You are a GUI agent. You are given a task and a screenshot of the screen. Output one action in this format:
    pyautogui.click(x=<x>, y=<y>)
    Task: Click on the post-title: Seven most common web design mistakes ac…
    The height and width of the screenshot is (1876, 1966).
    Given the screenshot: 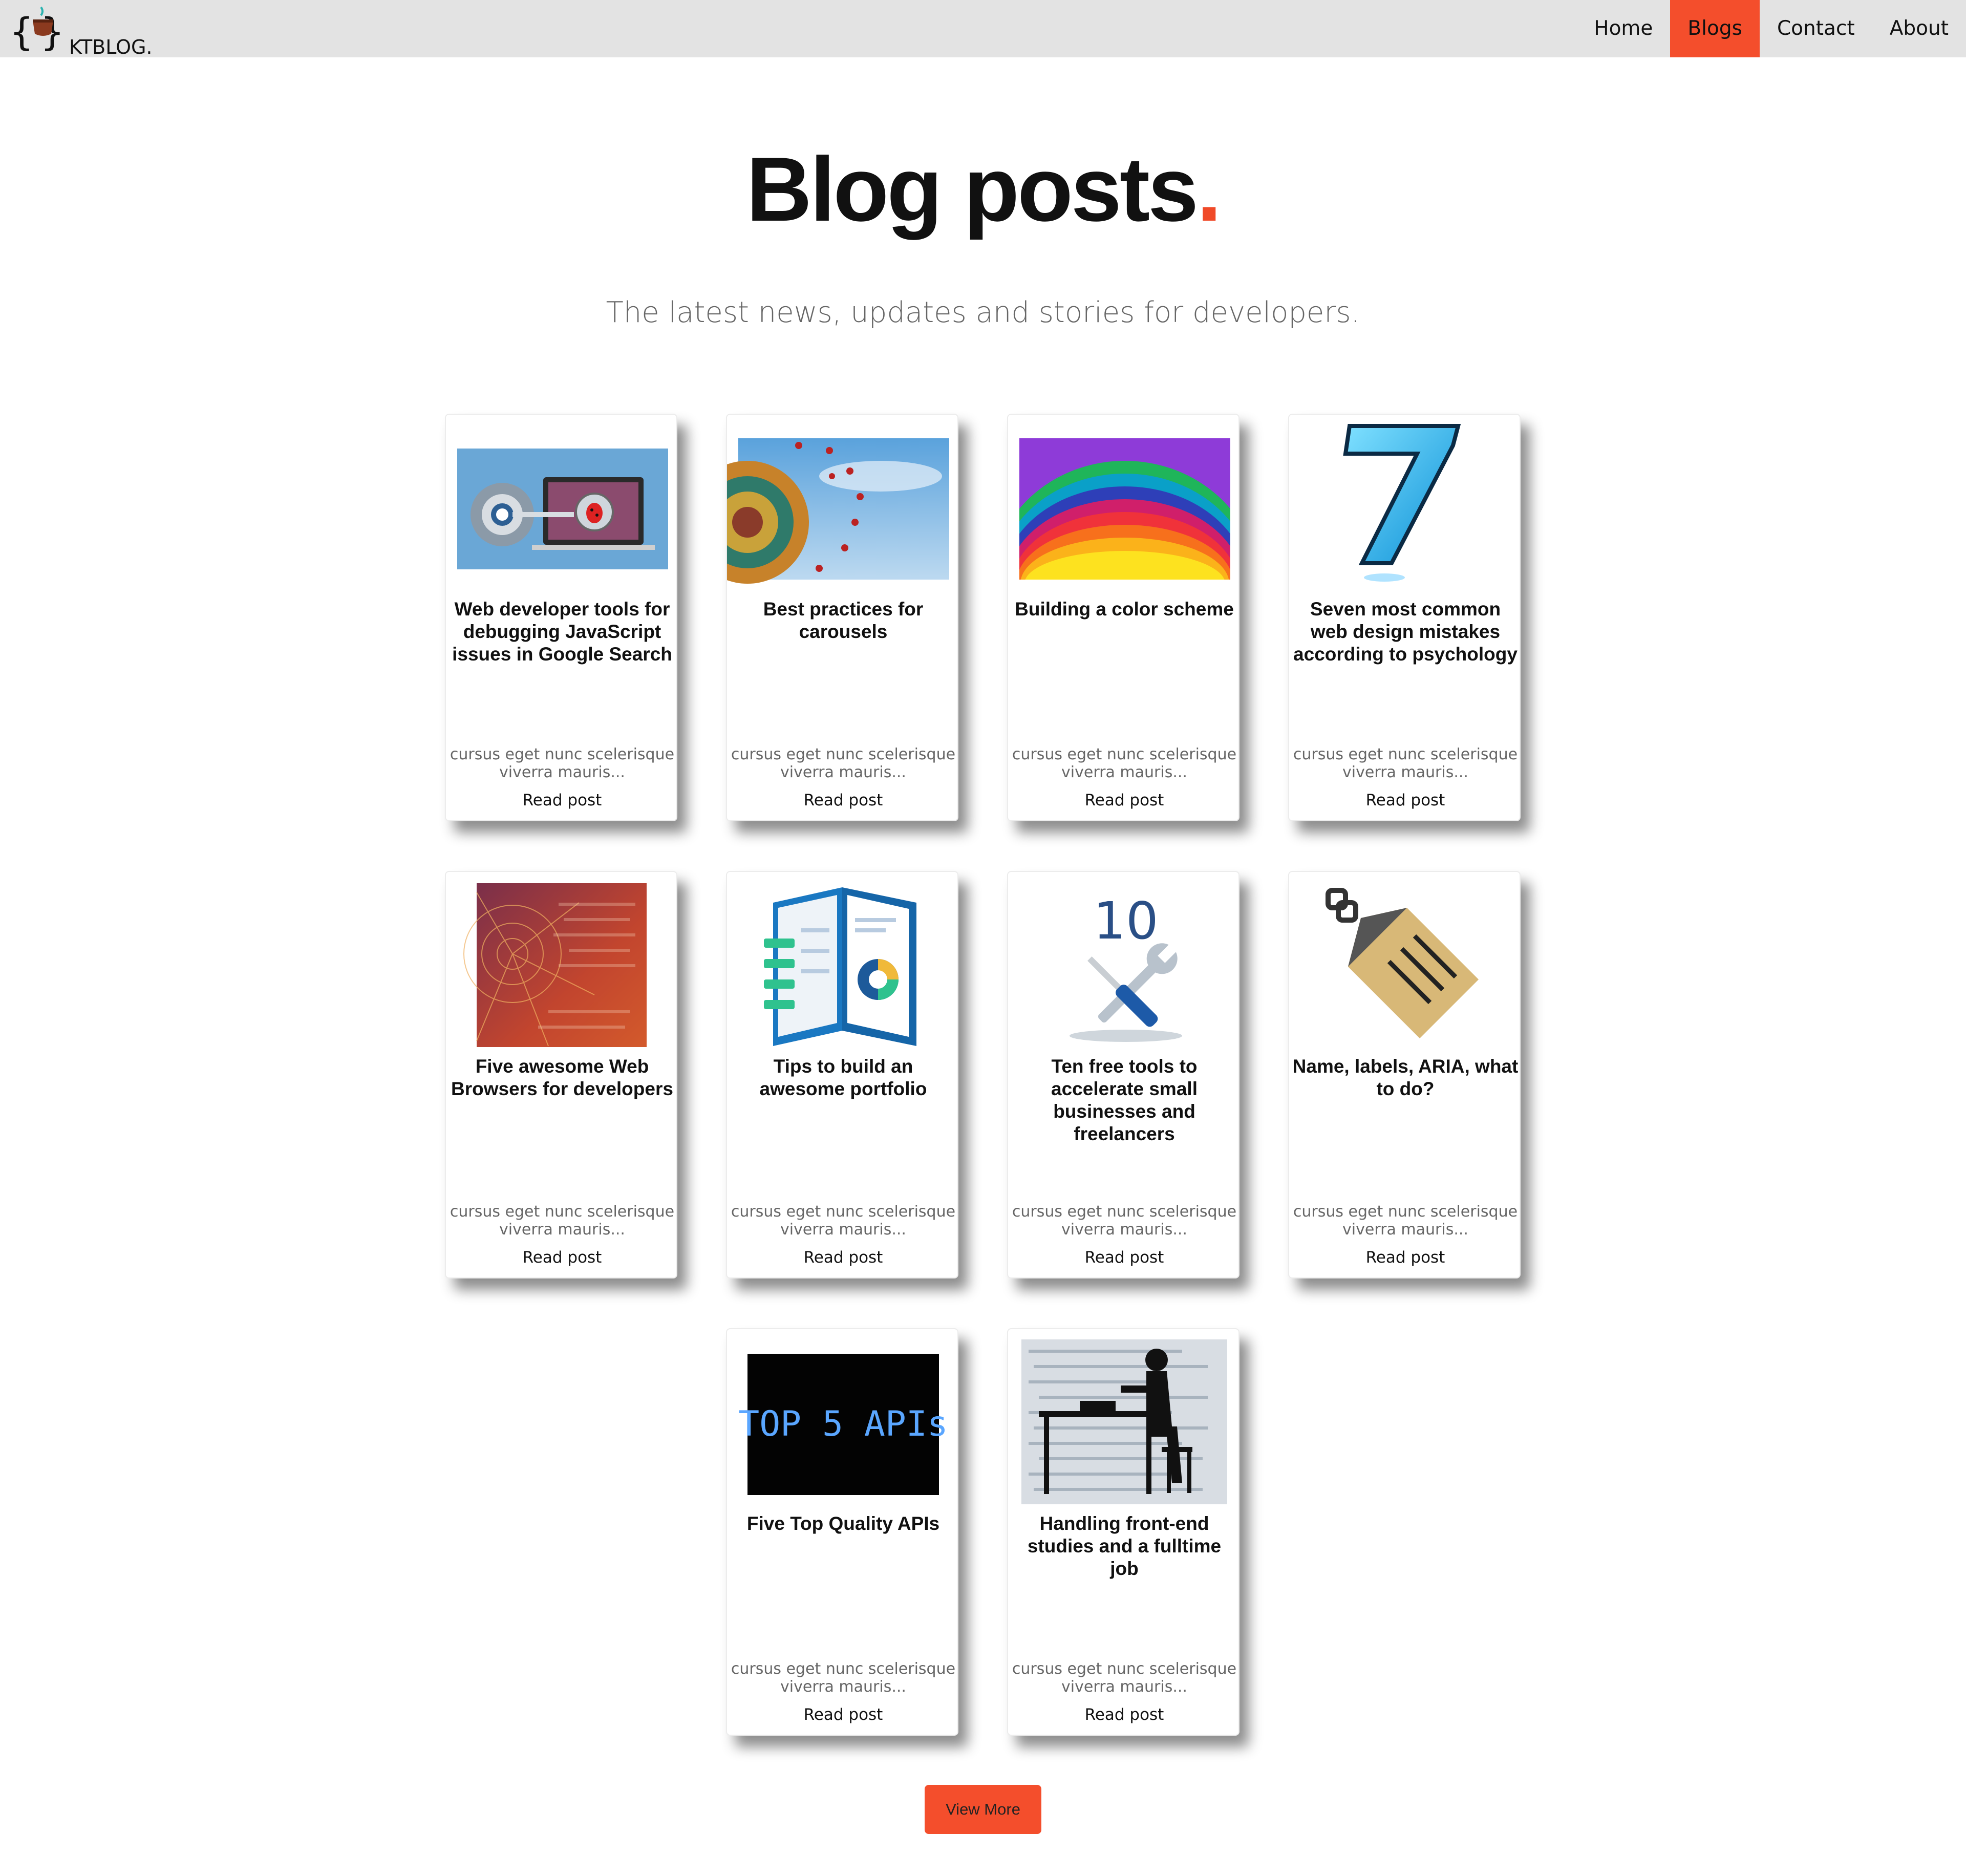 What is the action you would take?
    pyautogui.click(x=1405, y=632)
    